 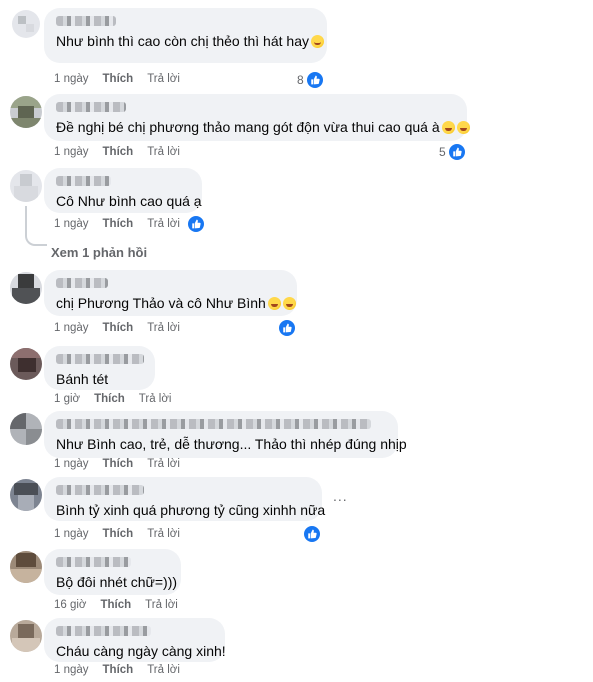 What do you see at coordinates (161, 303) in the screenshot?
I see `comment-text: chị Phương Thảo và cô Như Bình` at bounding box center [161, 303].